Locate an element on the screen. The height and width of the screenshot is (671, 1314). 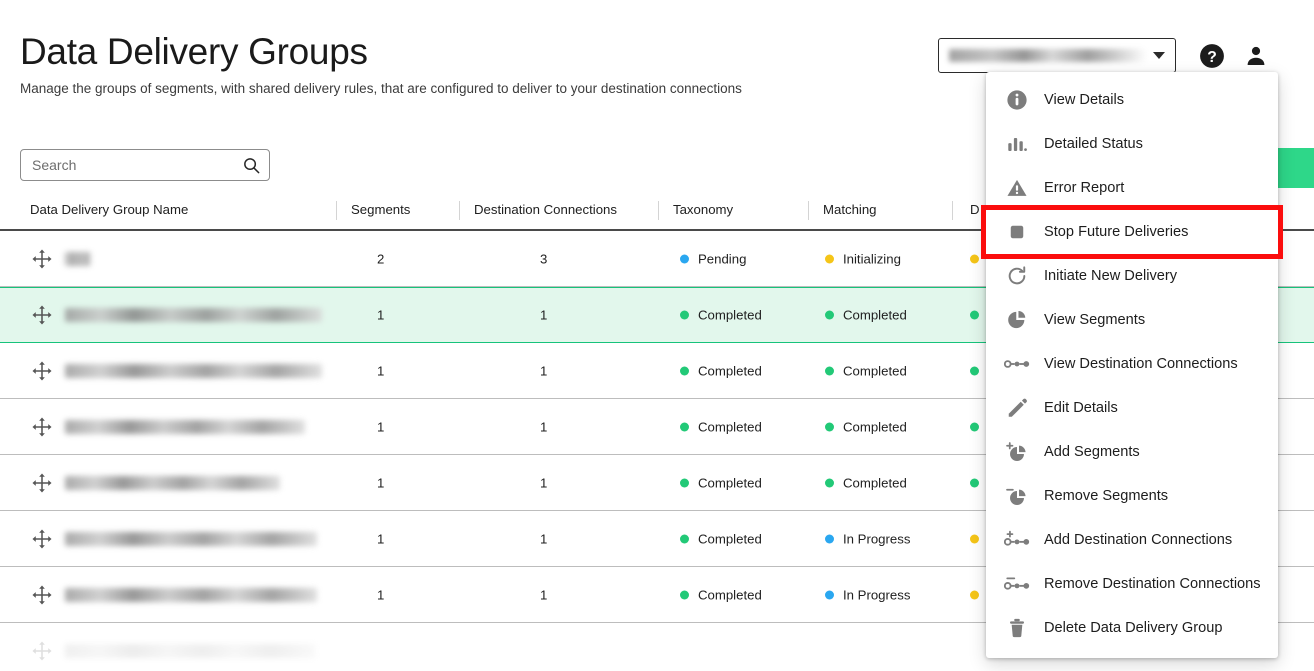
menu-item-label: Delete Data Delivery Group is located at coordinates (1133, 628).